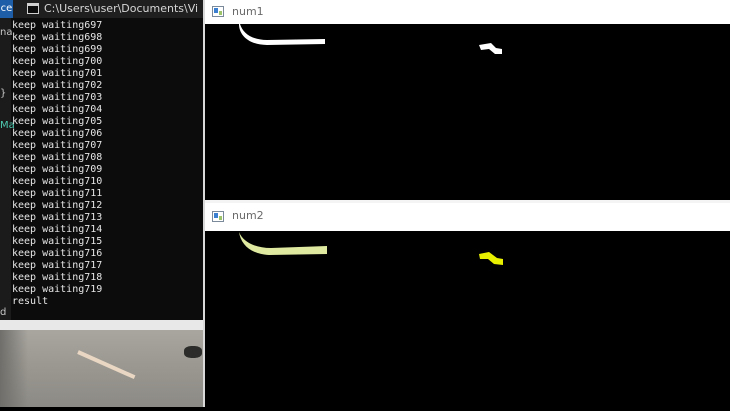 Image resolution: width=730 pixels, height=411 pixels. What do you see at coordinates (467, 12) in the screenshot?
I see `num1-titlebar: num1` at bounding box center [467, 12].